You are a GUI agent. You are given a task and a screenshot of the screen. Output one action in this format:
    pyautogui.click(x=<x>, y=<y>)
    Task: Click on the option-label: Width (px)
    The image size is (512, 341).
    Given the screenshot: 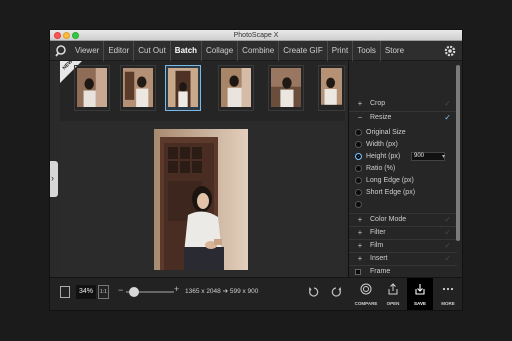 What is the action you would take?
    pyautogui.click(x=382, y=144)
    